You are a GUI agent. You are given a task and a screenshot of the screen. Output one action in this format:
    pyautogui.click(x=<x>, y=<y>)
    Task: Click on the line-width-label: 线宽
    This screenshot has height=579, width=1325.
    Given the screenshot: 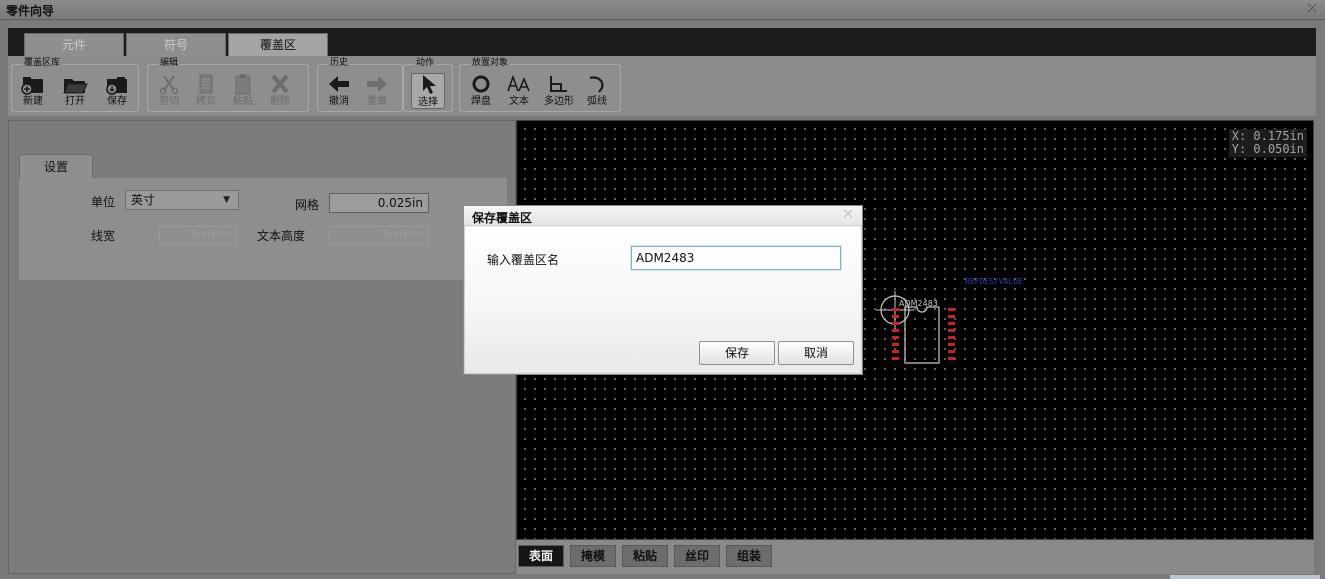 What is the action you would take?
    pyautogui.click(x=103, y=236)
    